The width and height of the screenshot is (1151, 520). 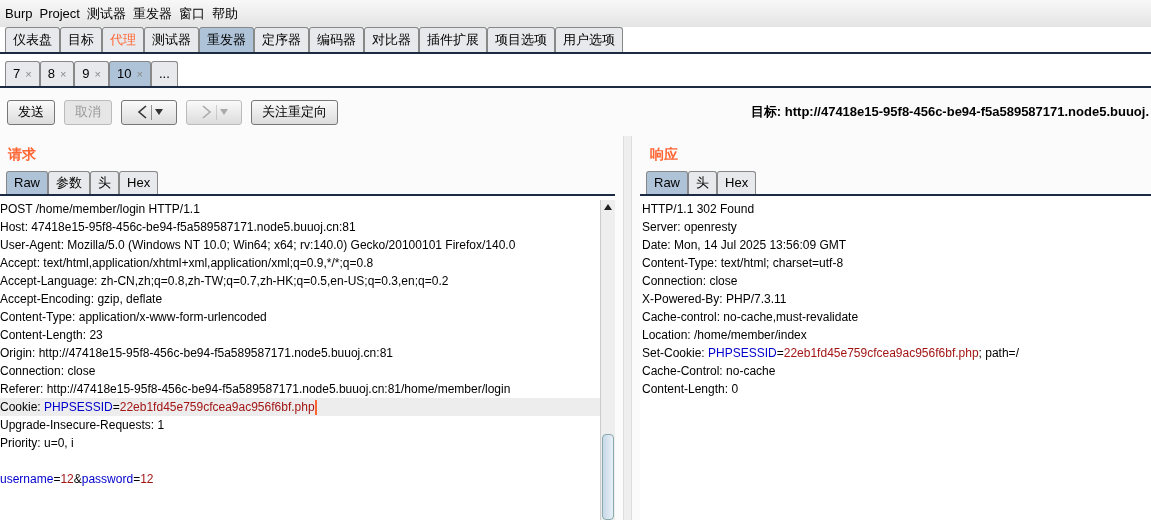 What do you see at coordinates (106, 13) in the screenshot?
I see `menu-item: 测试器` at bounding box center [106, 13].